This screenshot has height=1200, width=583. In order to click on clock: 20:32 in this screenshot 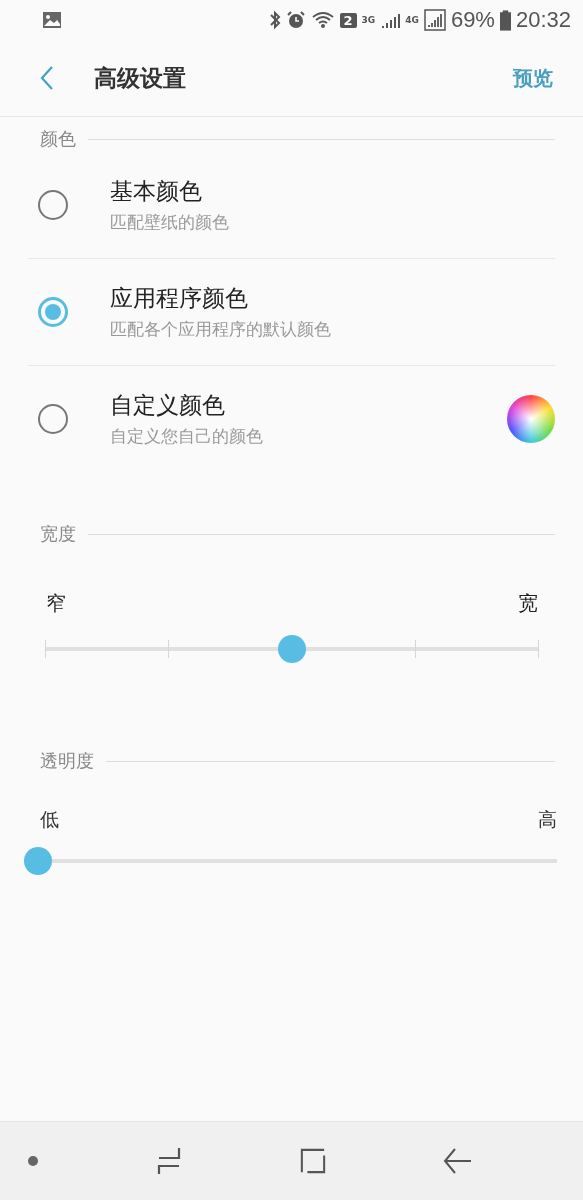, I will do `click(543, 20)`.